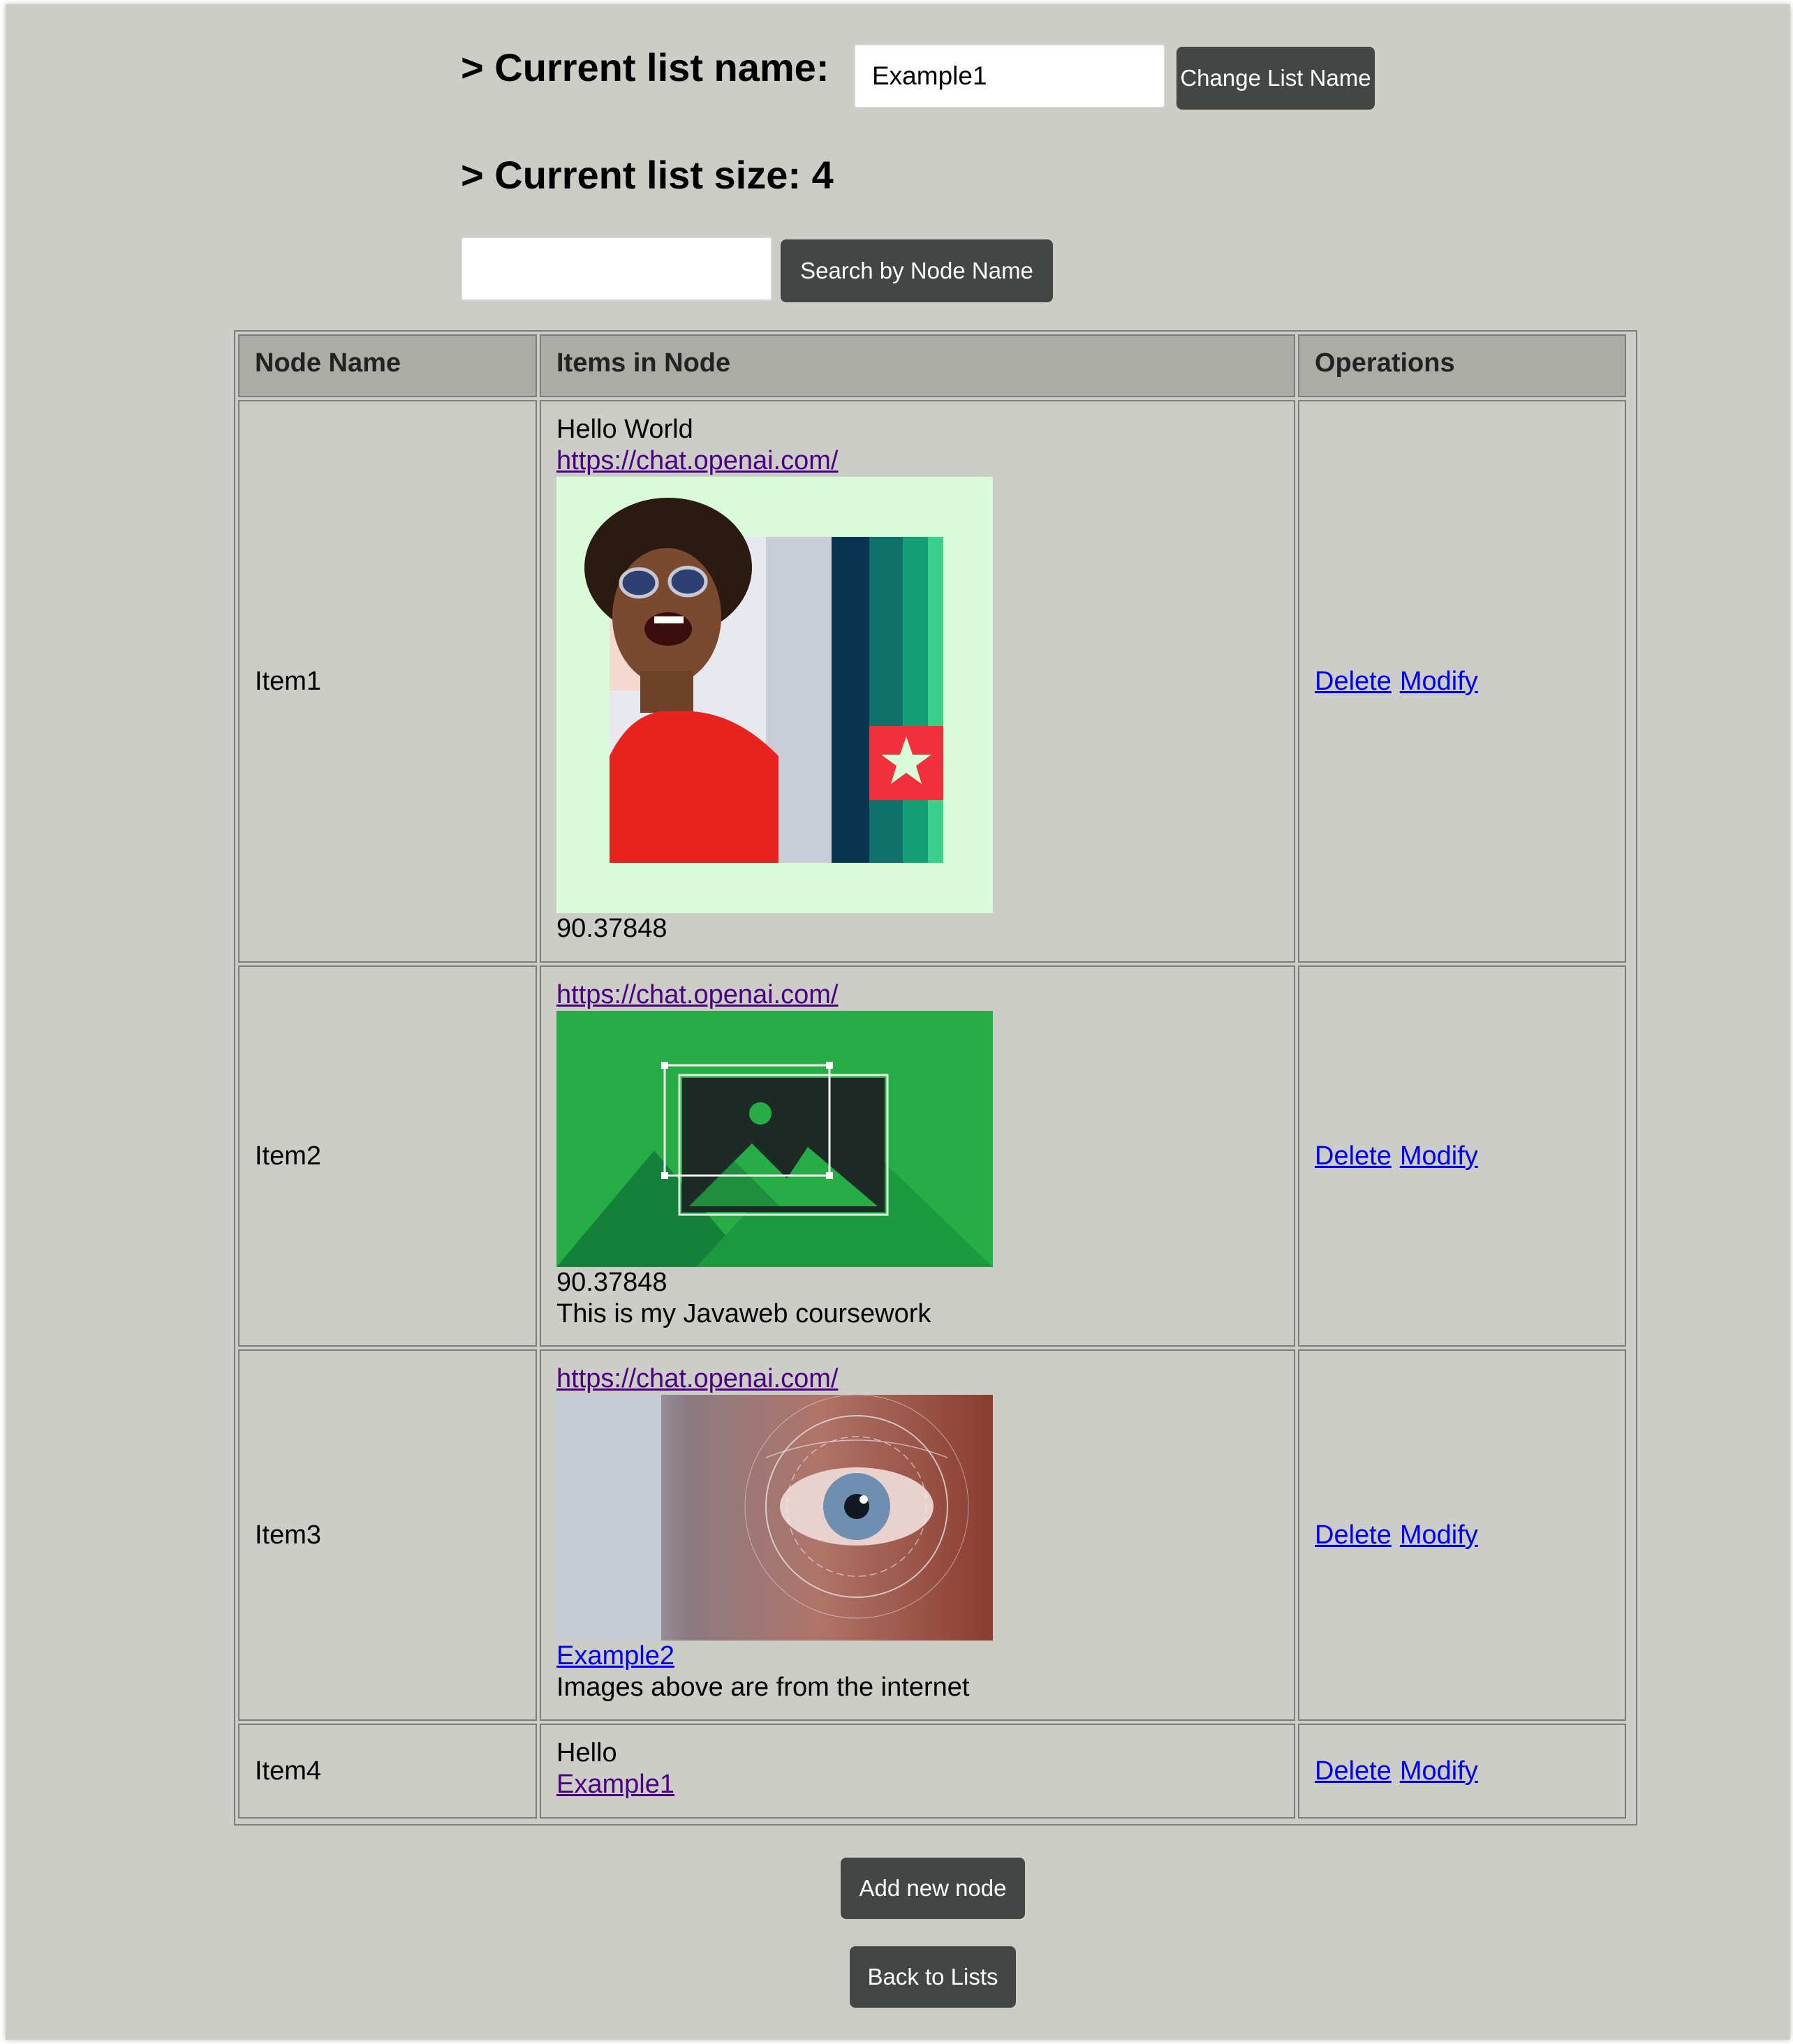 The image size is (1793, 2044). I want to click on portrait-banner-image, so click(774, 695).